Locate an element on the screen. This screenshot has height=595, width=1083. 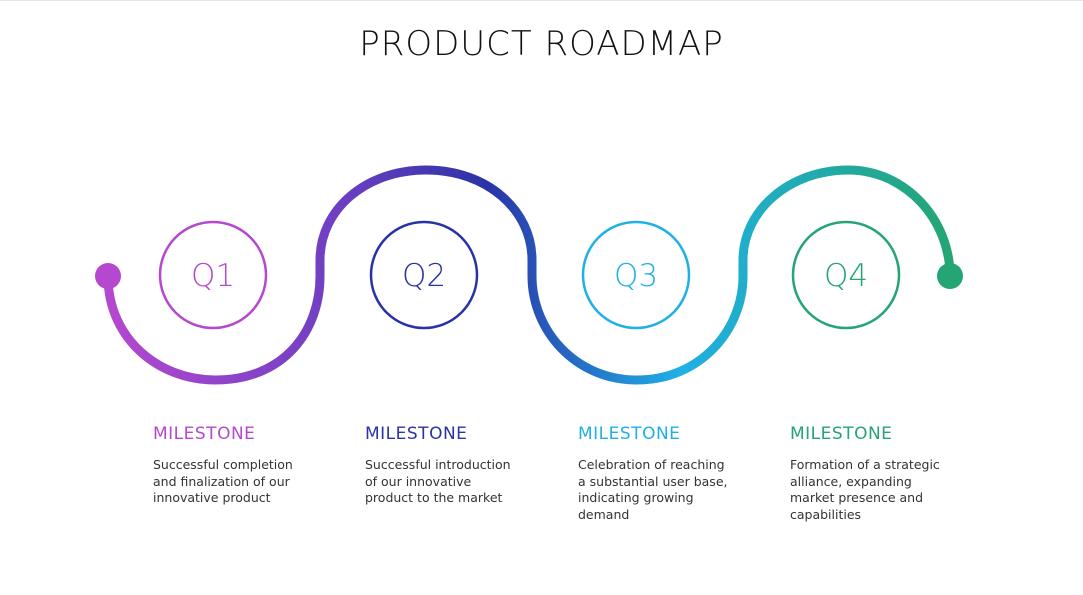
quarter-label: Q1 is located at coordinates (213, 276).